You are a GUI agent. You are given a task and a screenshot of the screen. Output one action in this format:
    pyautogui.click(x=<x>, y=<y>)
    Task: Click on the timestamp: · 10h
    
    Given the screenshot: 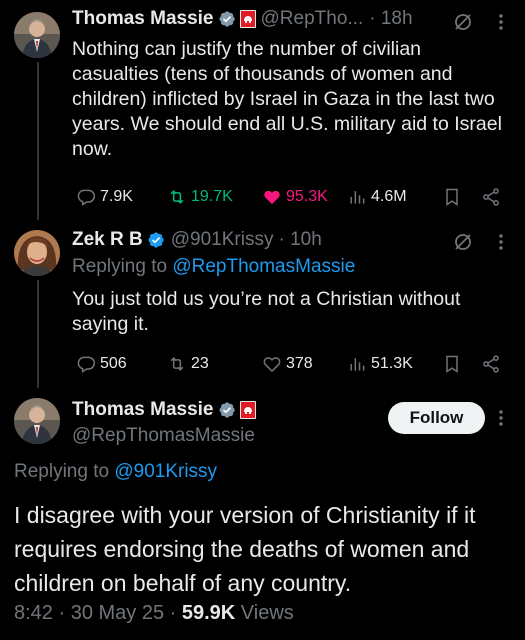 What is the action you would take?
    pyautogui.click(x=299, y=240)
    